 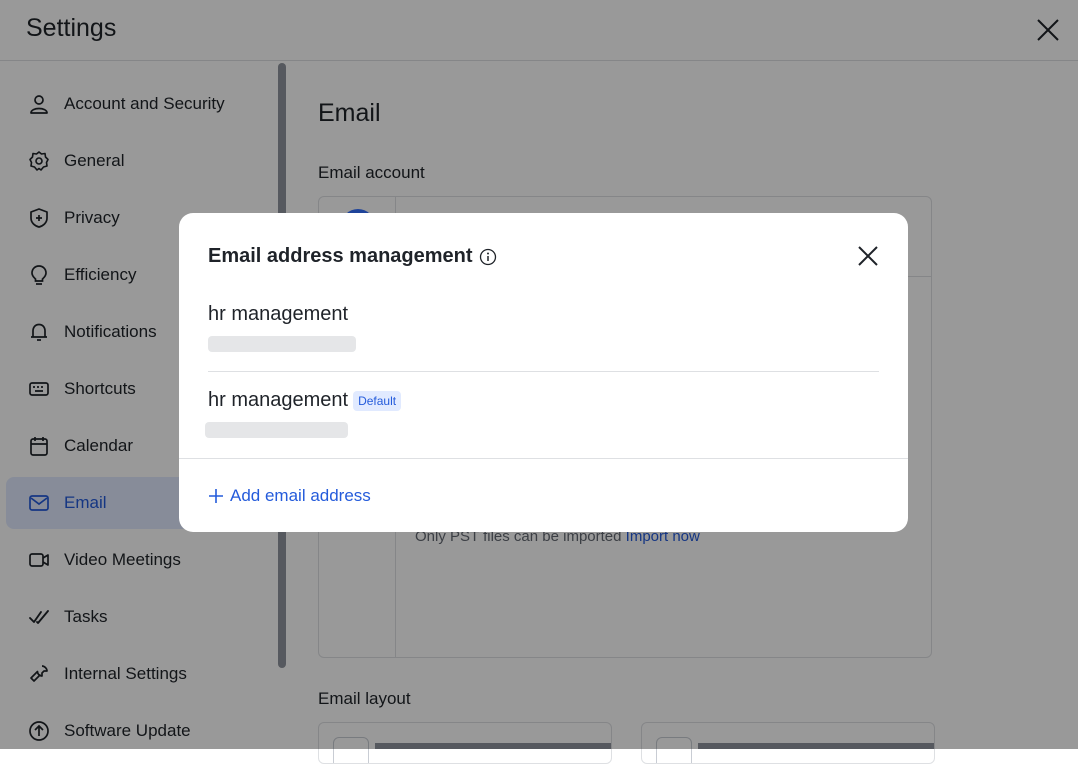 I want to click on close-icon, so click(x=868, y=256).